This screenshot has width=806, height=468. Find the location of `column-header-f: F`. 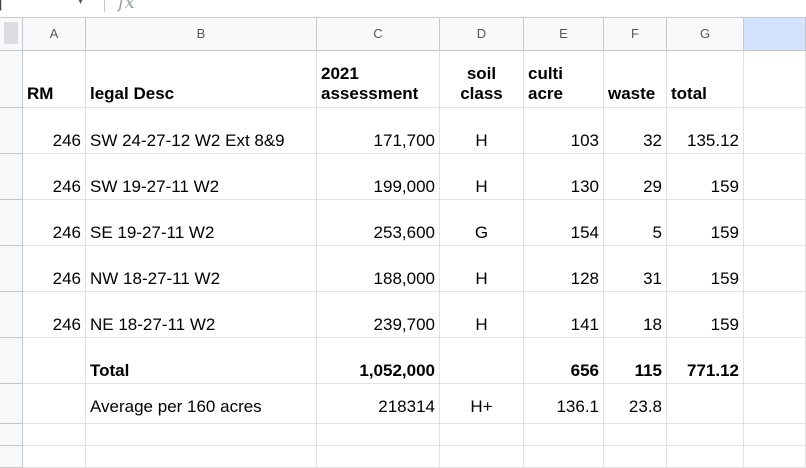

column-header-f: F is located at coordinates (635, 34).